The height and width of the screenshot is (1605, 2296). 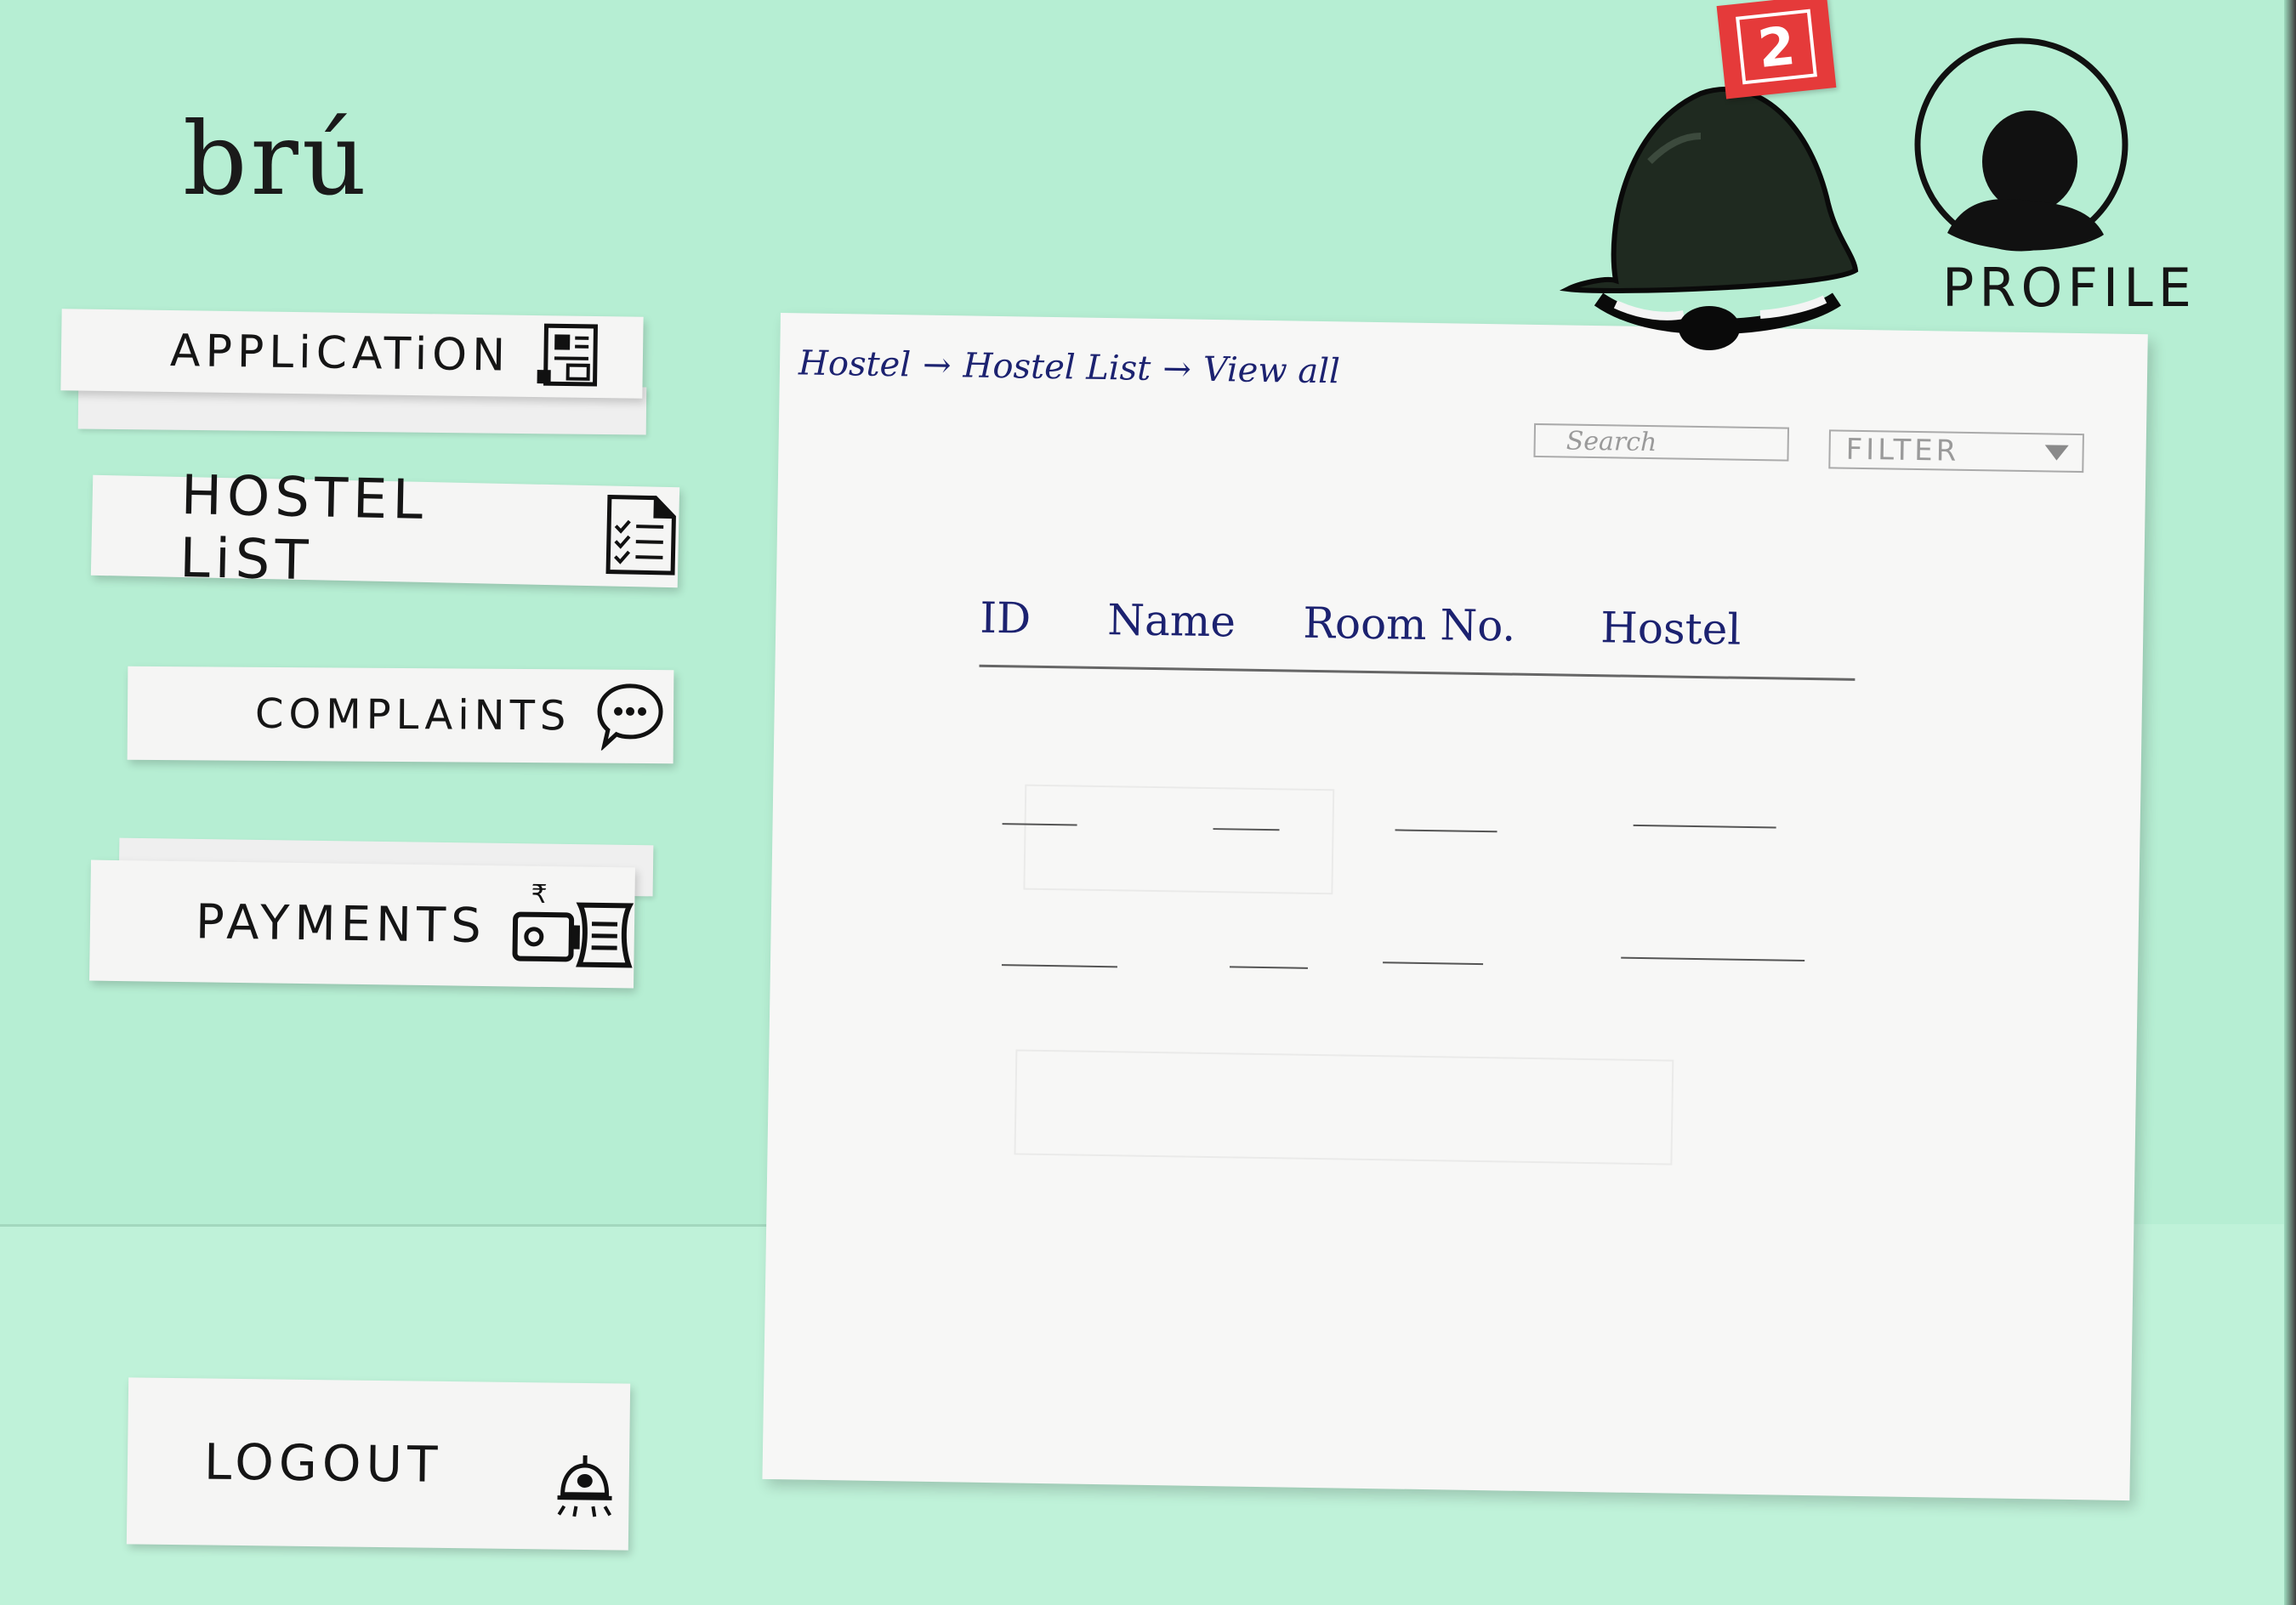 I want to click on logout-button: LOGOUT, so click(x=378, y=1464).